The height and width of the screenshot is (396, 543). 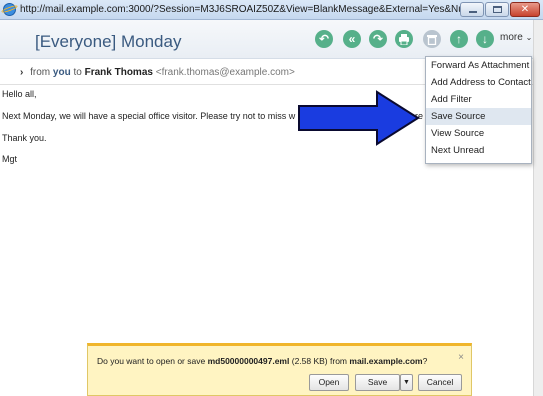 What do you see at coordinates (478, 133) in the screenshot?
I see `menu-item-view-source: View Source` at bounding box center [478, 133].